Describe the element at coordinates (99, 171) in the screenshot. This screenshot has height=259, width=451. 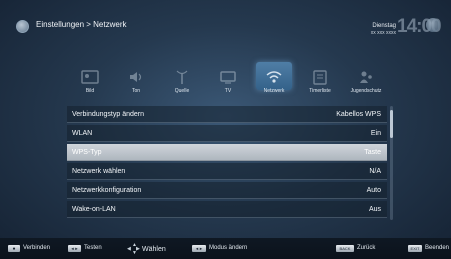
I see `menu-item-label: Netzwerk wählen` at that location.